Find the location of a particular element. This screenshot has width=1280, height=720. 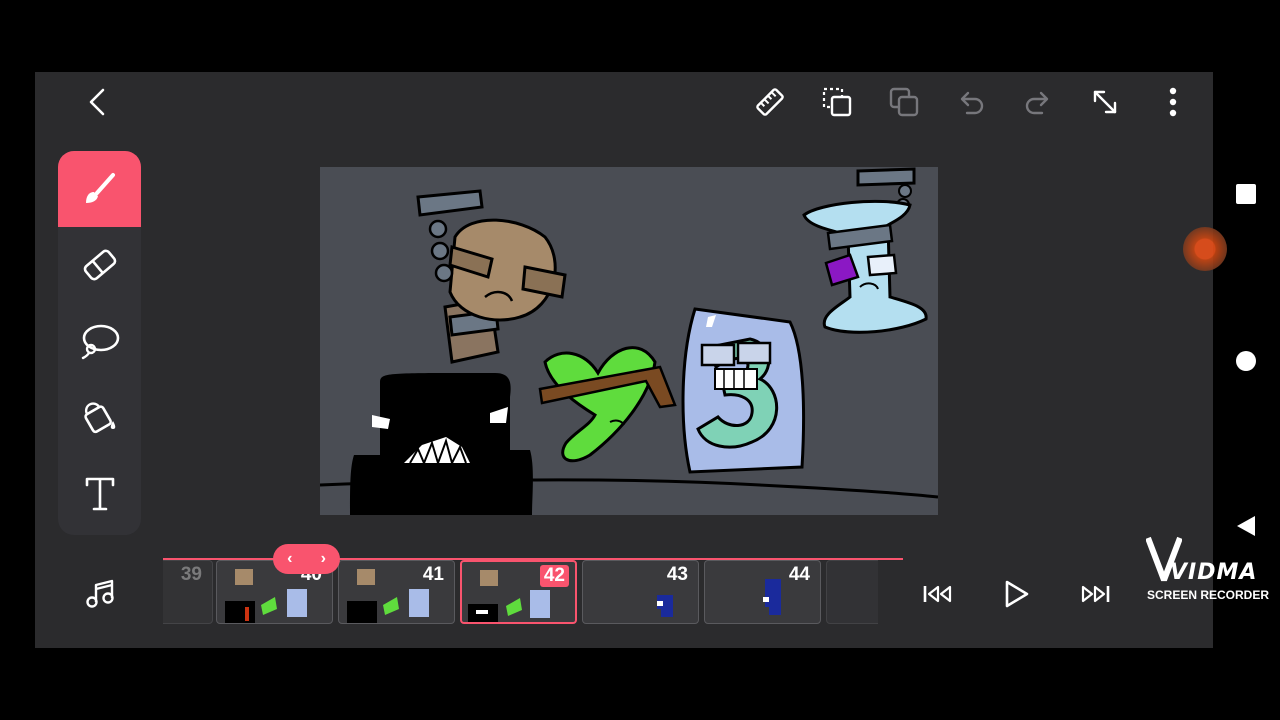

brush-icon is located at coordinates (100, 188).